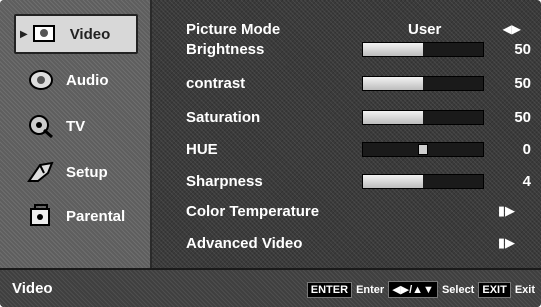 This screenshot has height=307, width=541. What do you see at coordinates (87, 80) in the screenshot?
I see `sidebar-item-label: Audio` at bounding box center [87, 80].